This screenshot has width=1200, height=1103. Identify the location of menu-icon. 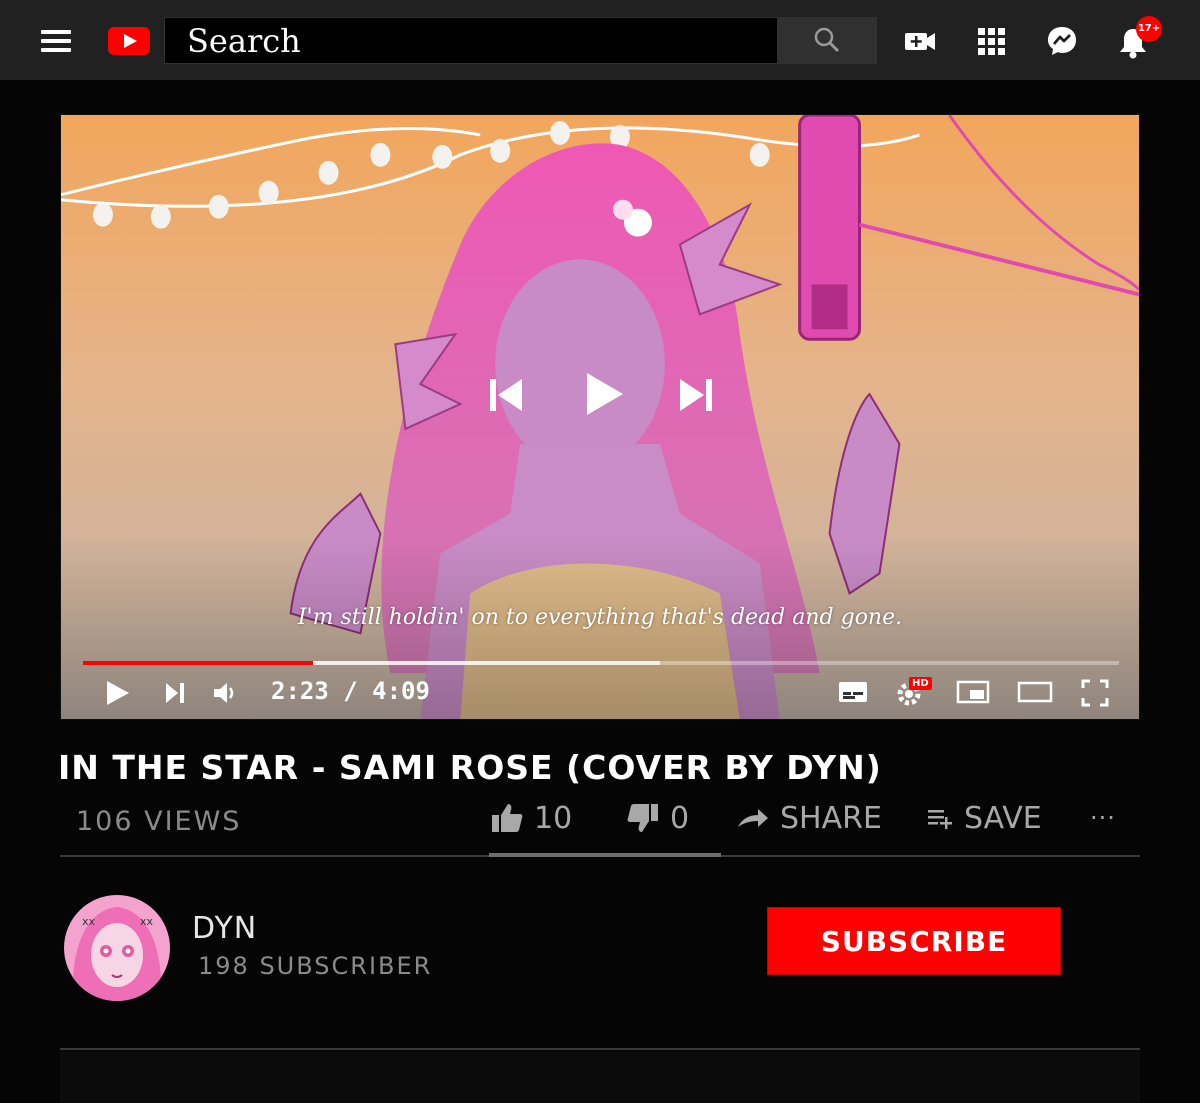
(56, 41).